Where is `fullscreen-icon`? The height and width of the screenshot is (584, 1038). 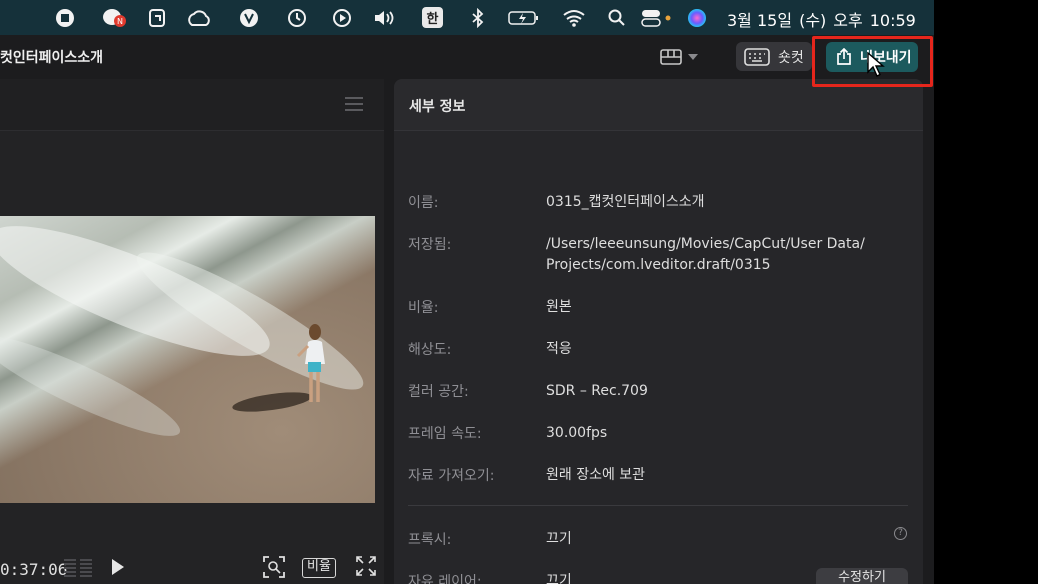 fullscreen-icon is located at coordinates (366, 566).